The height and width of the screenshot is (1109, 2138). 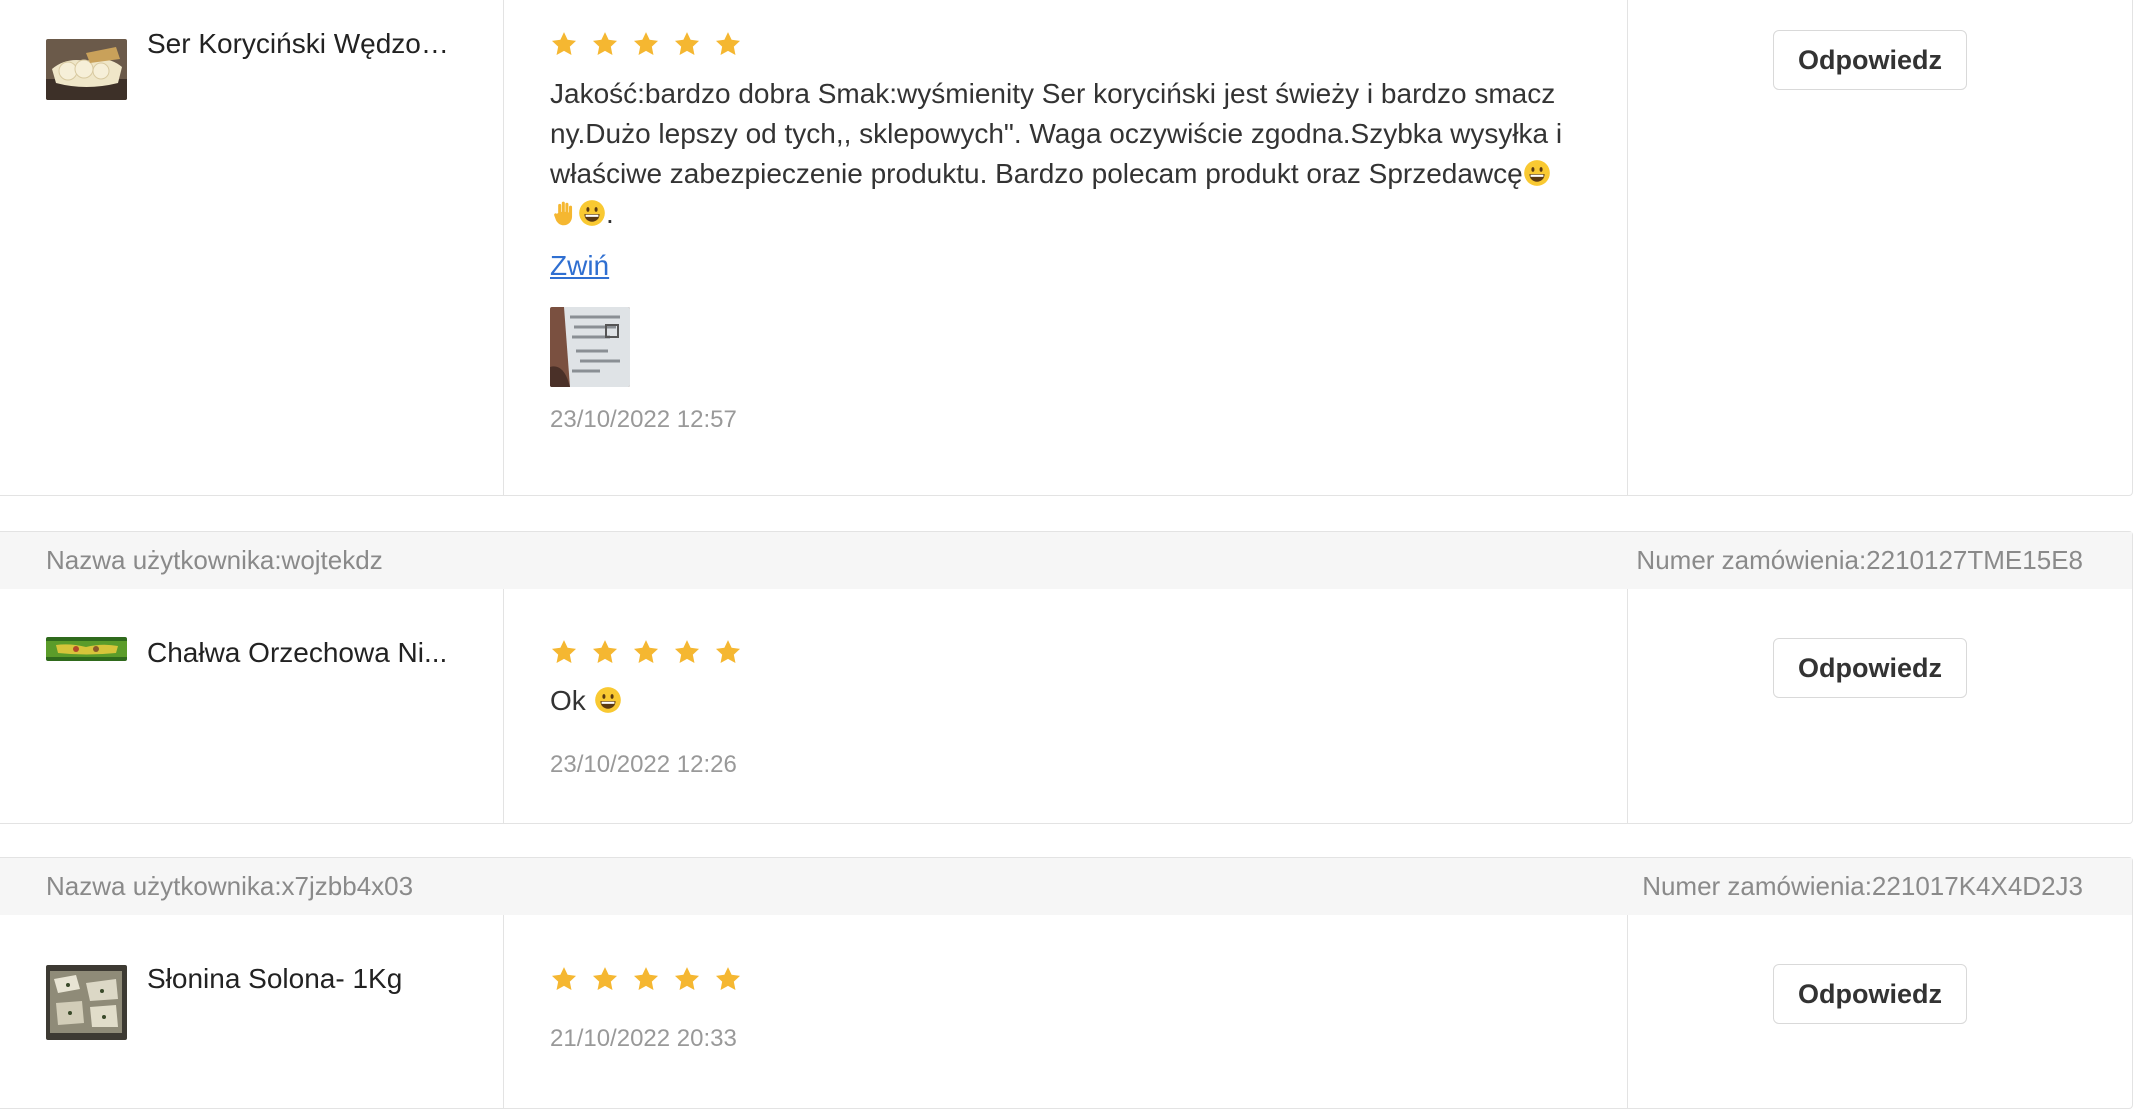 I want to click on order-number-label: Numer zamówienia:221017K4X4D2J3, so click(x=1862, y=886).